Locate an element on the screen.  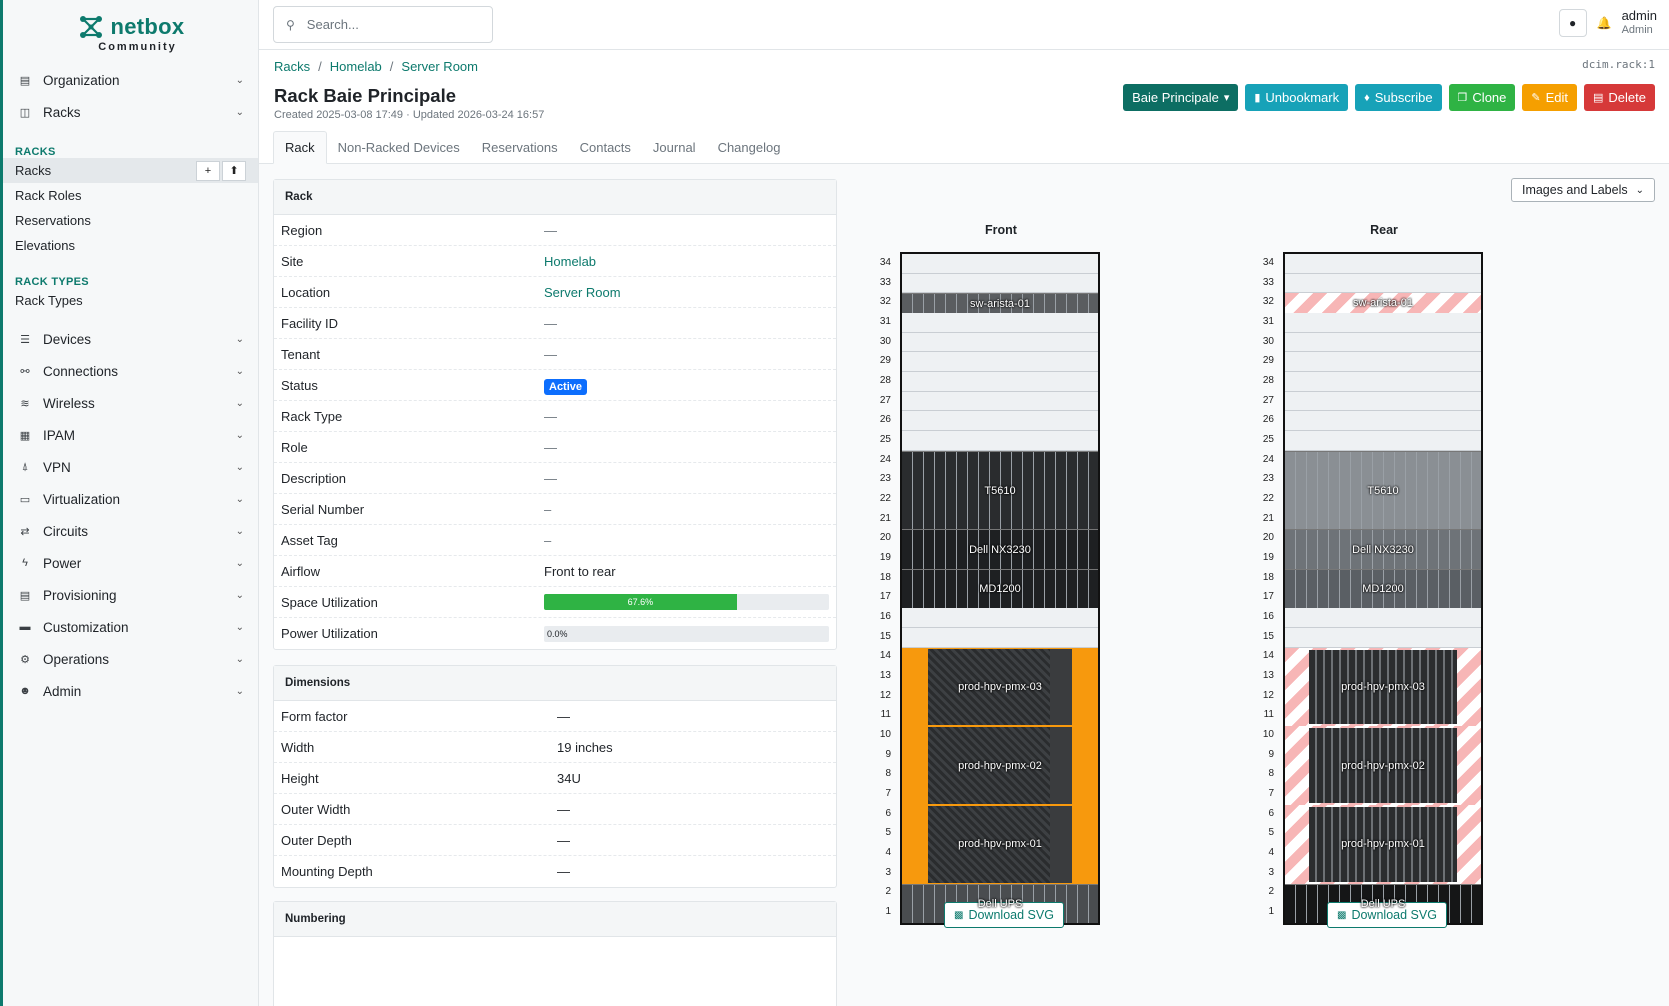
sidebar-item-reservations: Reservations is located at coordinates (130, 220).